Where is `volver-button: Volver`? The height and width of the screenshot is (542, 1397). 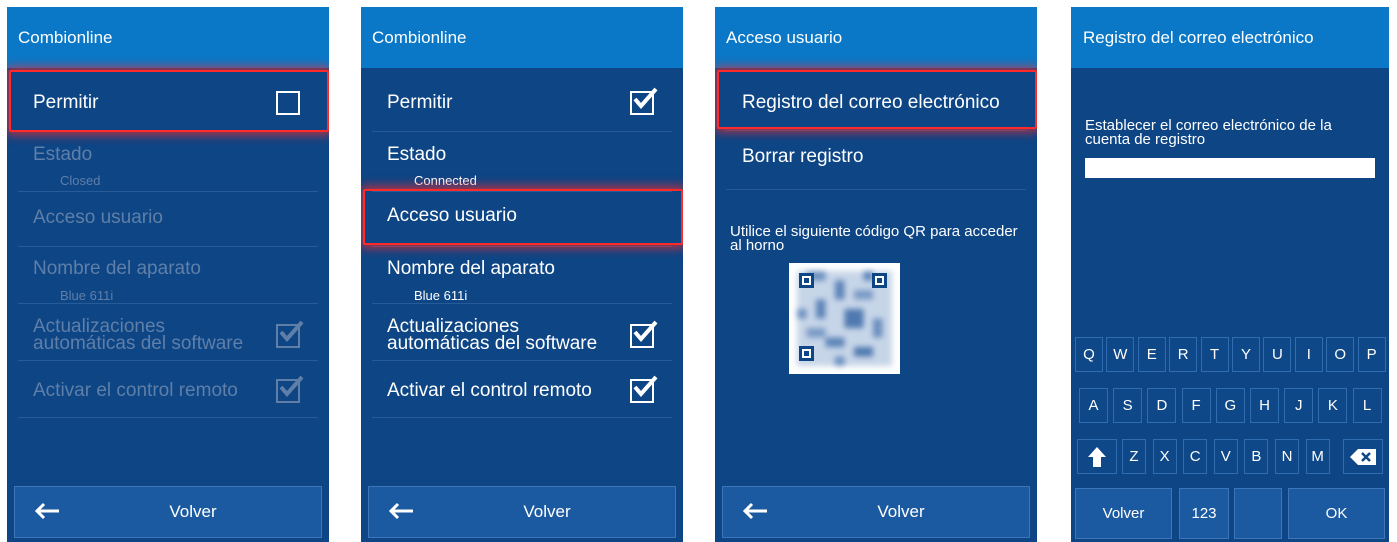 volver-button: Volver is located at coordinates (1123, 513).